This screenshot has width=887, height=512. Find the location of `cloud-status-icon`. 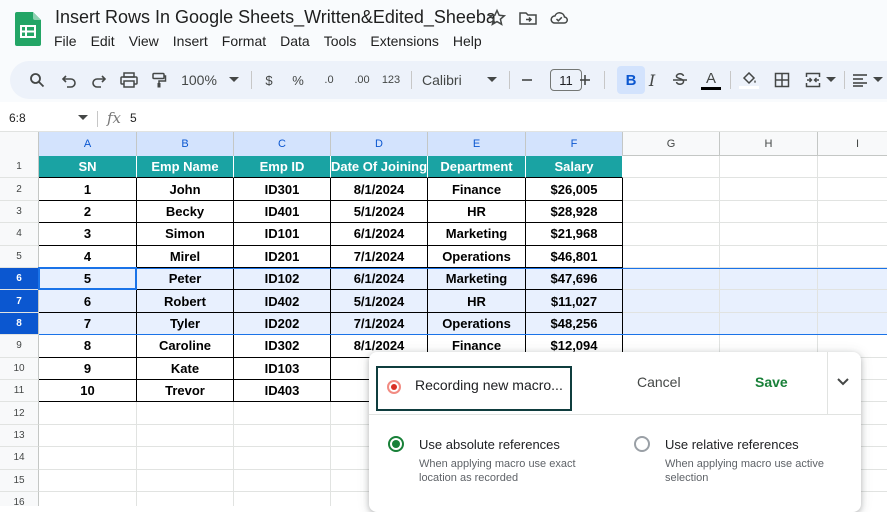

cloud-status-icon is located at coordinates (559, 18).